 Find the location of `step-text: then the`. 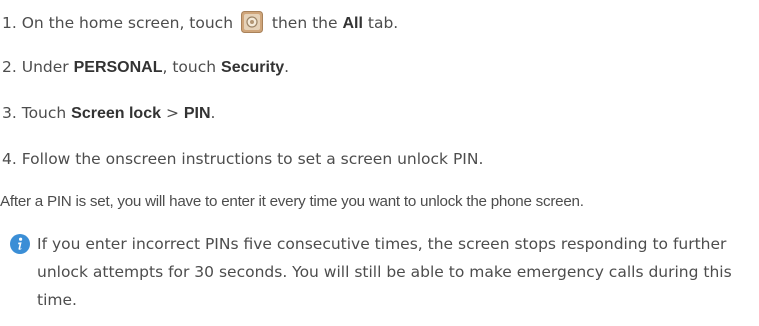

step-text: then the is located at coordinates (304, 23).